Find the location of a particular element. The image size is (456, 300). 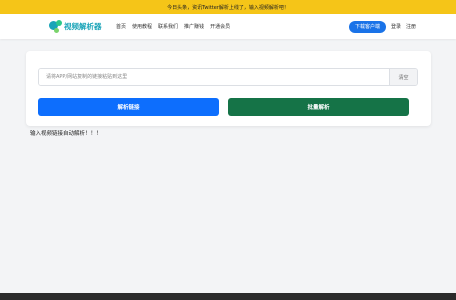

header-actions: 下载客户端 登录 注册 is located at coordinates (382, 26).